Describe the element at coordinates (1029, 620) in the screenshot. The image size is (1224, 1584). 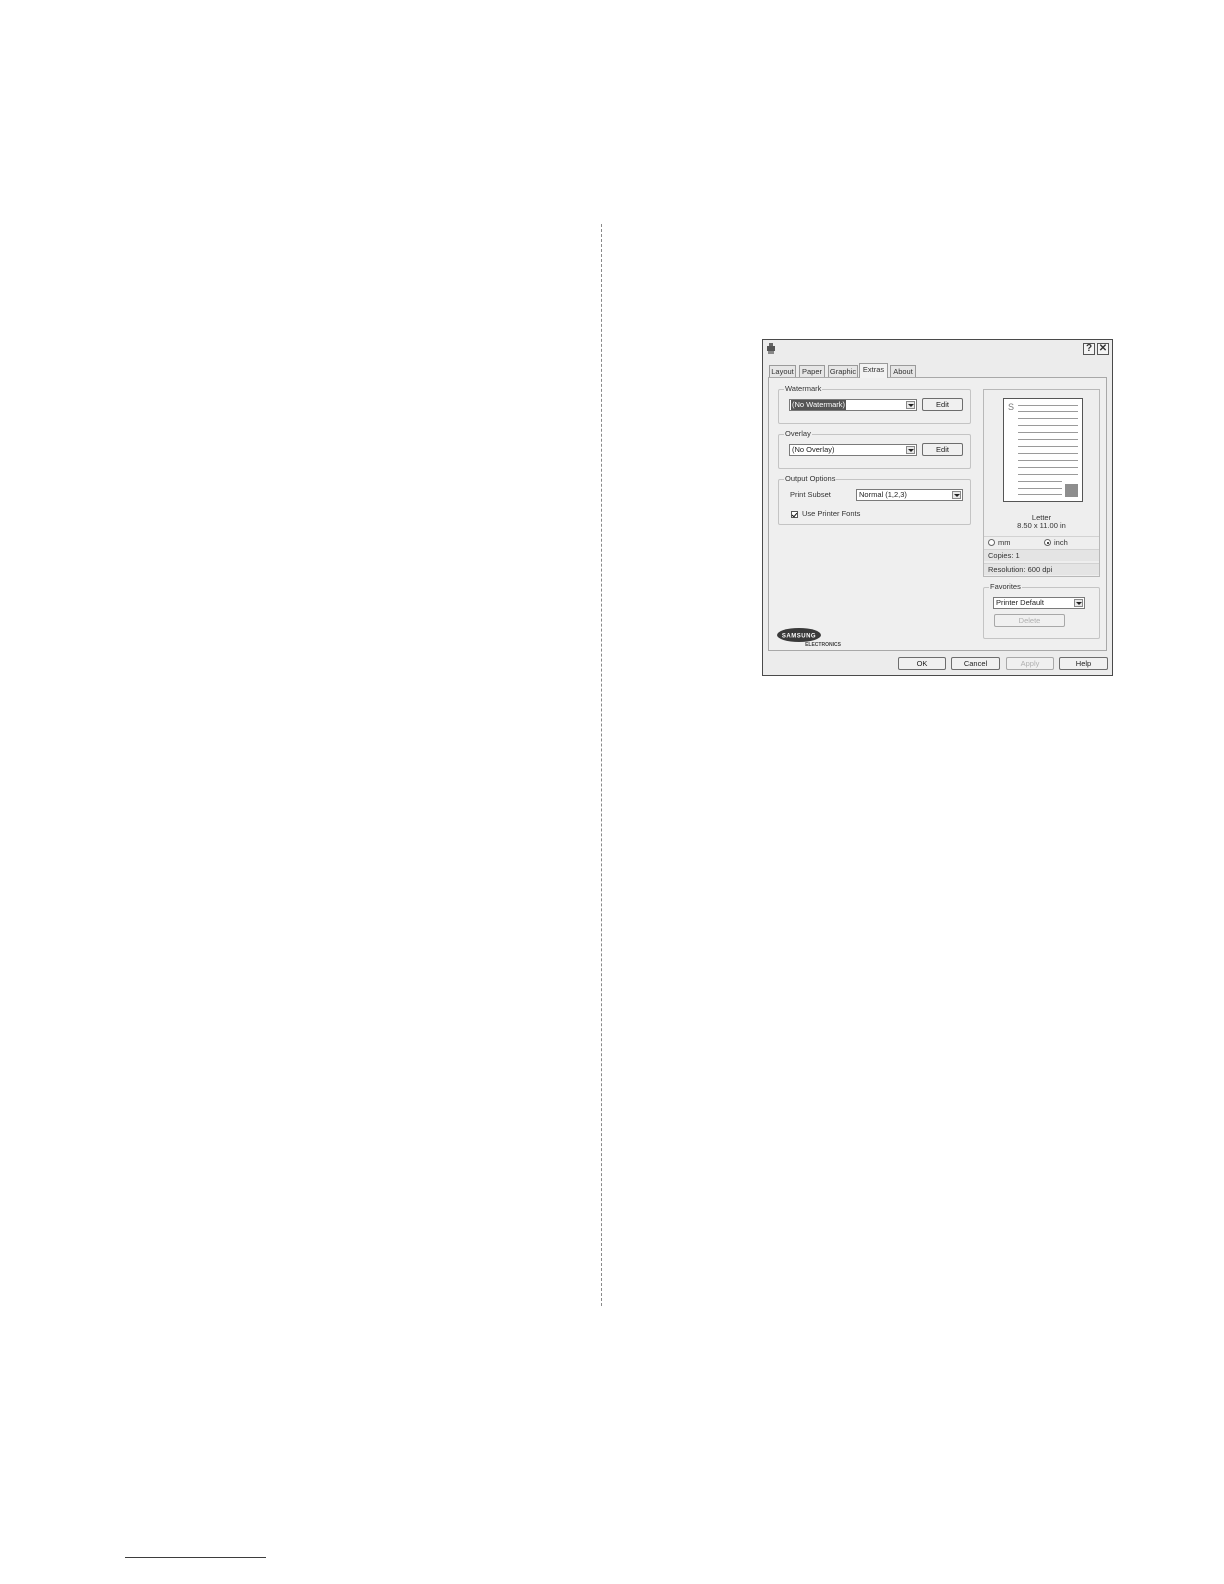
I see `favorites-delete-button: Delete` at that location.